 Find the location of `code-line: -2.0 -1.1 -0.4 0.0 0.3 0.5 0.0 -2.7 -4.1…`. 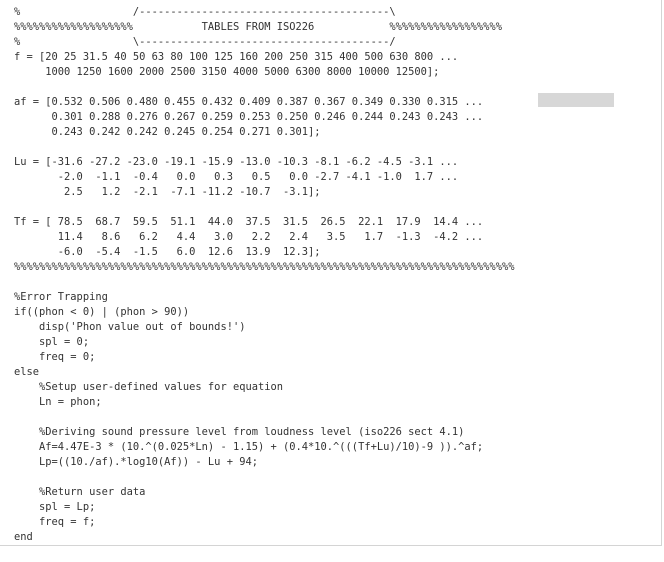

code-line: -2.0 -1.1 -0.4 0.0 0.3 0.5 0.0 -2.7 -4.1… is located at coordinates (236, 177).